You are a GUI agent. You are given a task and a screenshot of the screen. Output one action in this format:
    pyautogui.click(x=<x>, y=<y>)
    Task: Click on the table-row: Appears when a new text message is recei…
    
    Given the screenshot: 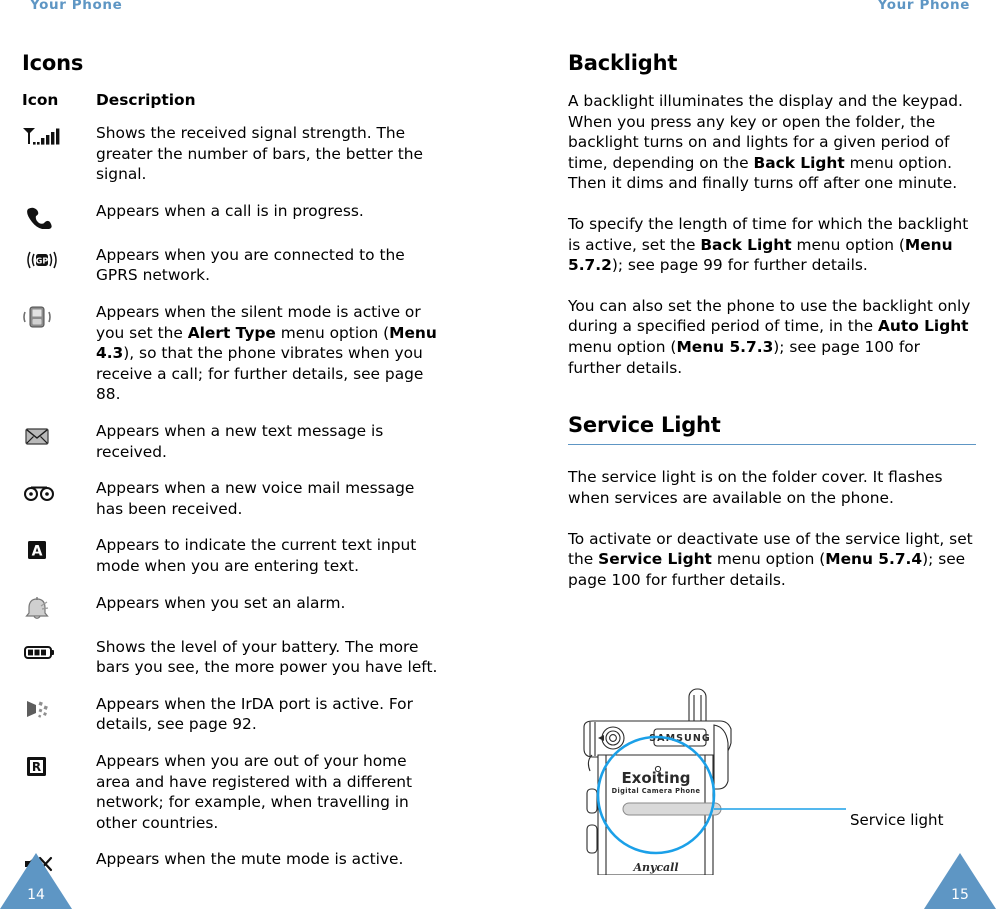 What is the action you would take?
    pyautogui.click(x=232, y=449)
    